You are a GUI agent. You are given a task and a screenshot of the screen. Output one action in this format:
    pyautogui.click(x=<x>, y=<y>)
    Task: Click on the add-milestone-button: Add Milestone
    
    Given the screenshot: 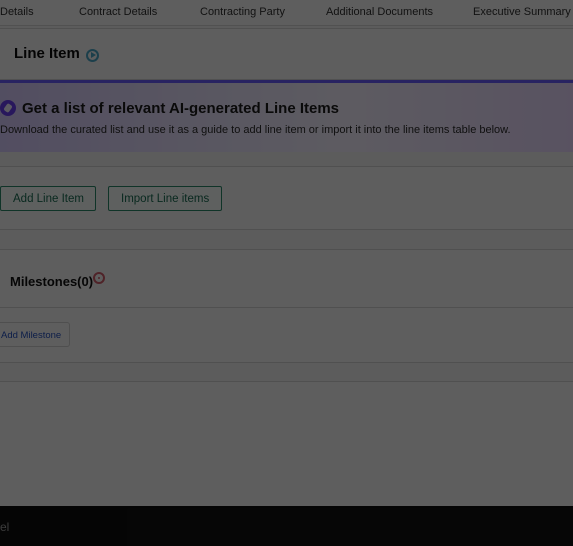 What is the action you would take?
    pyautogui.click(x=35, y=334)
    